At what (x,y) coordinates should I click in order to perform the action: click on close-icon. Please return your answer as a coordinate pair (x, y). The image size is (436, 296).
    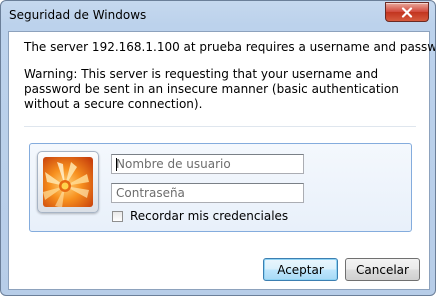
    Looking at the image, I should click on (407, 12).